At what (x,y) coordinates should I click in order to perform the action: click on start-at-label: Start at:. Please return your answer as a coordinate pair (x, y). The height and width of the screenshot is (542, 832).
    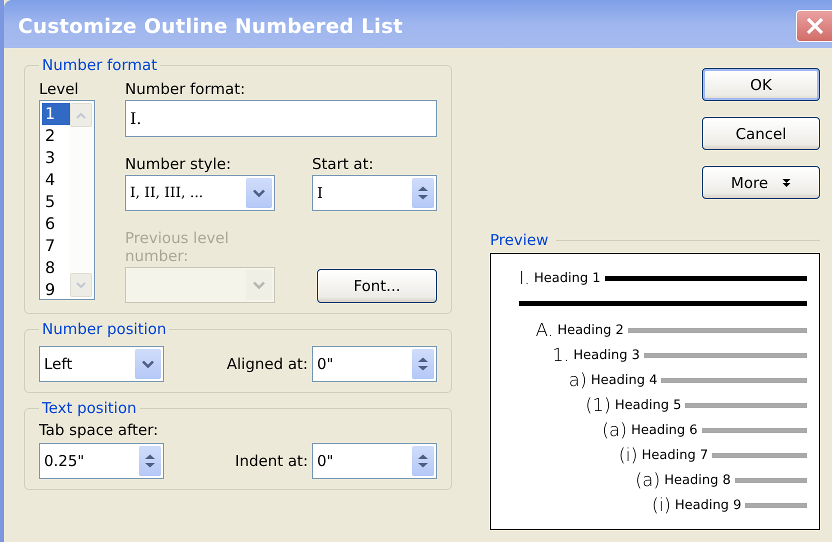
    Looking at the image, I should click on (343, 164).